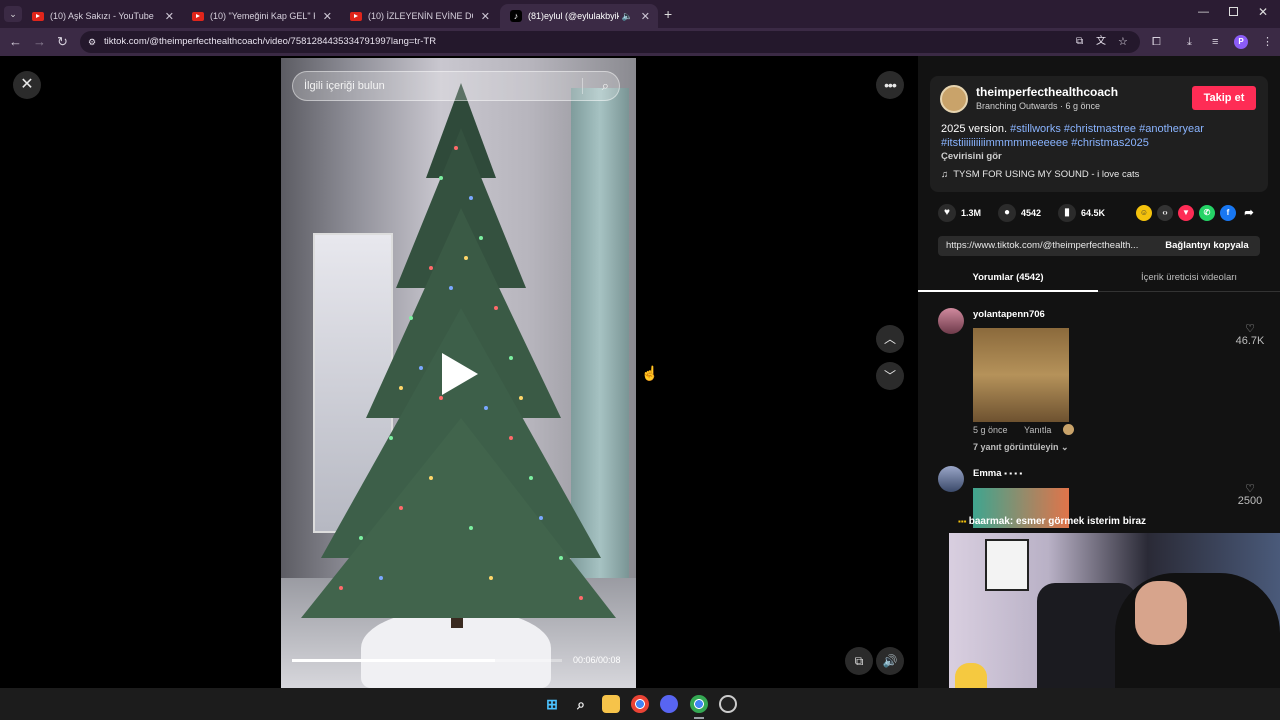 The image size is (1280, 720). Describe the element at coordinates (1019, 213) in the screenshot. I see `comment-button: ● 4542` at that location.